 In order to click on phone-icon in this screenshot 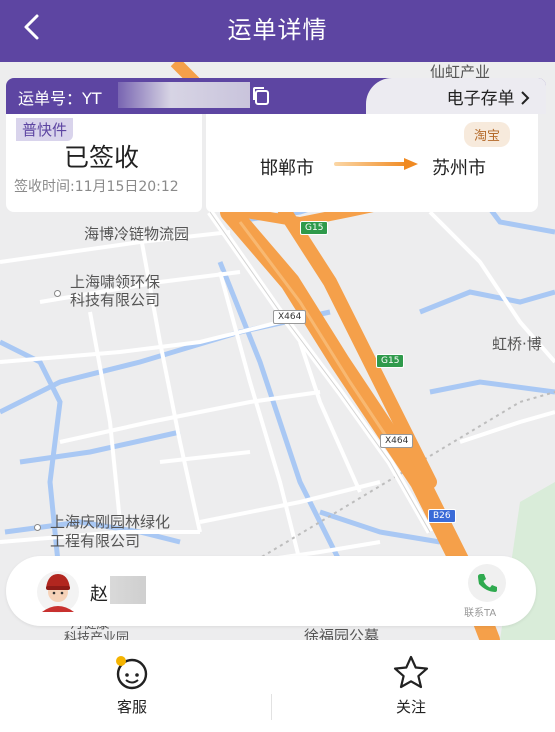, I will do `click(487, 583)`.